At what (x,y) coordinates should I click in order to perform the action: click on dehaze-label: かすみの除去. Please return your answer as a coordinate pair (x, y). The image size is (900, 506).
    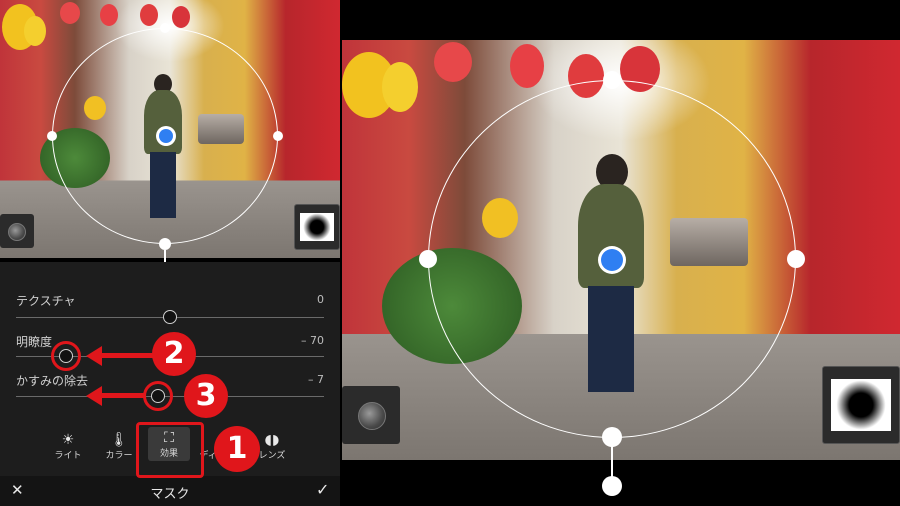
    Looking at the image, I should click on (52, 381).